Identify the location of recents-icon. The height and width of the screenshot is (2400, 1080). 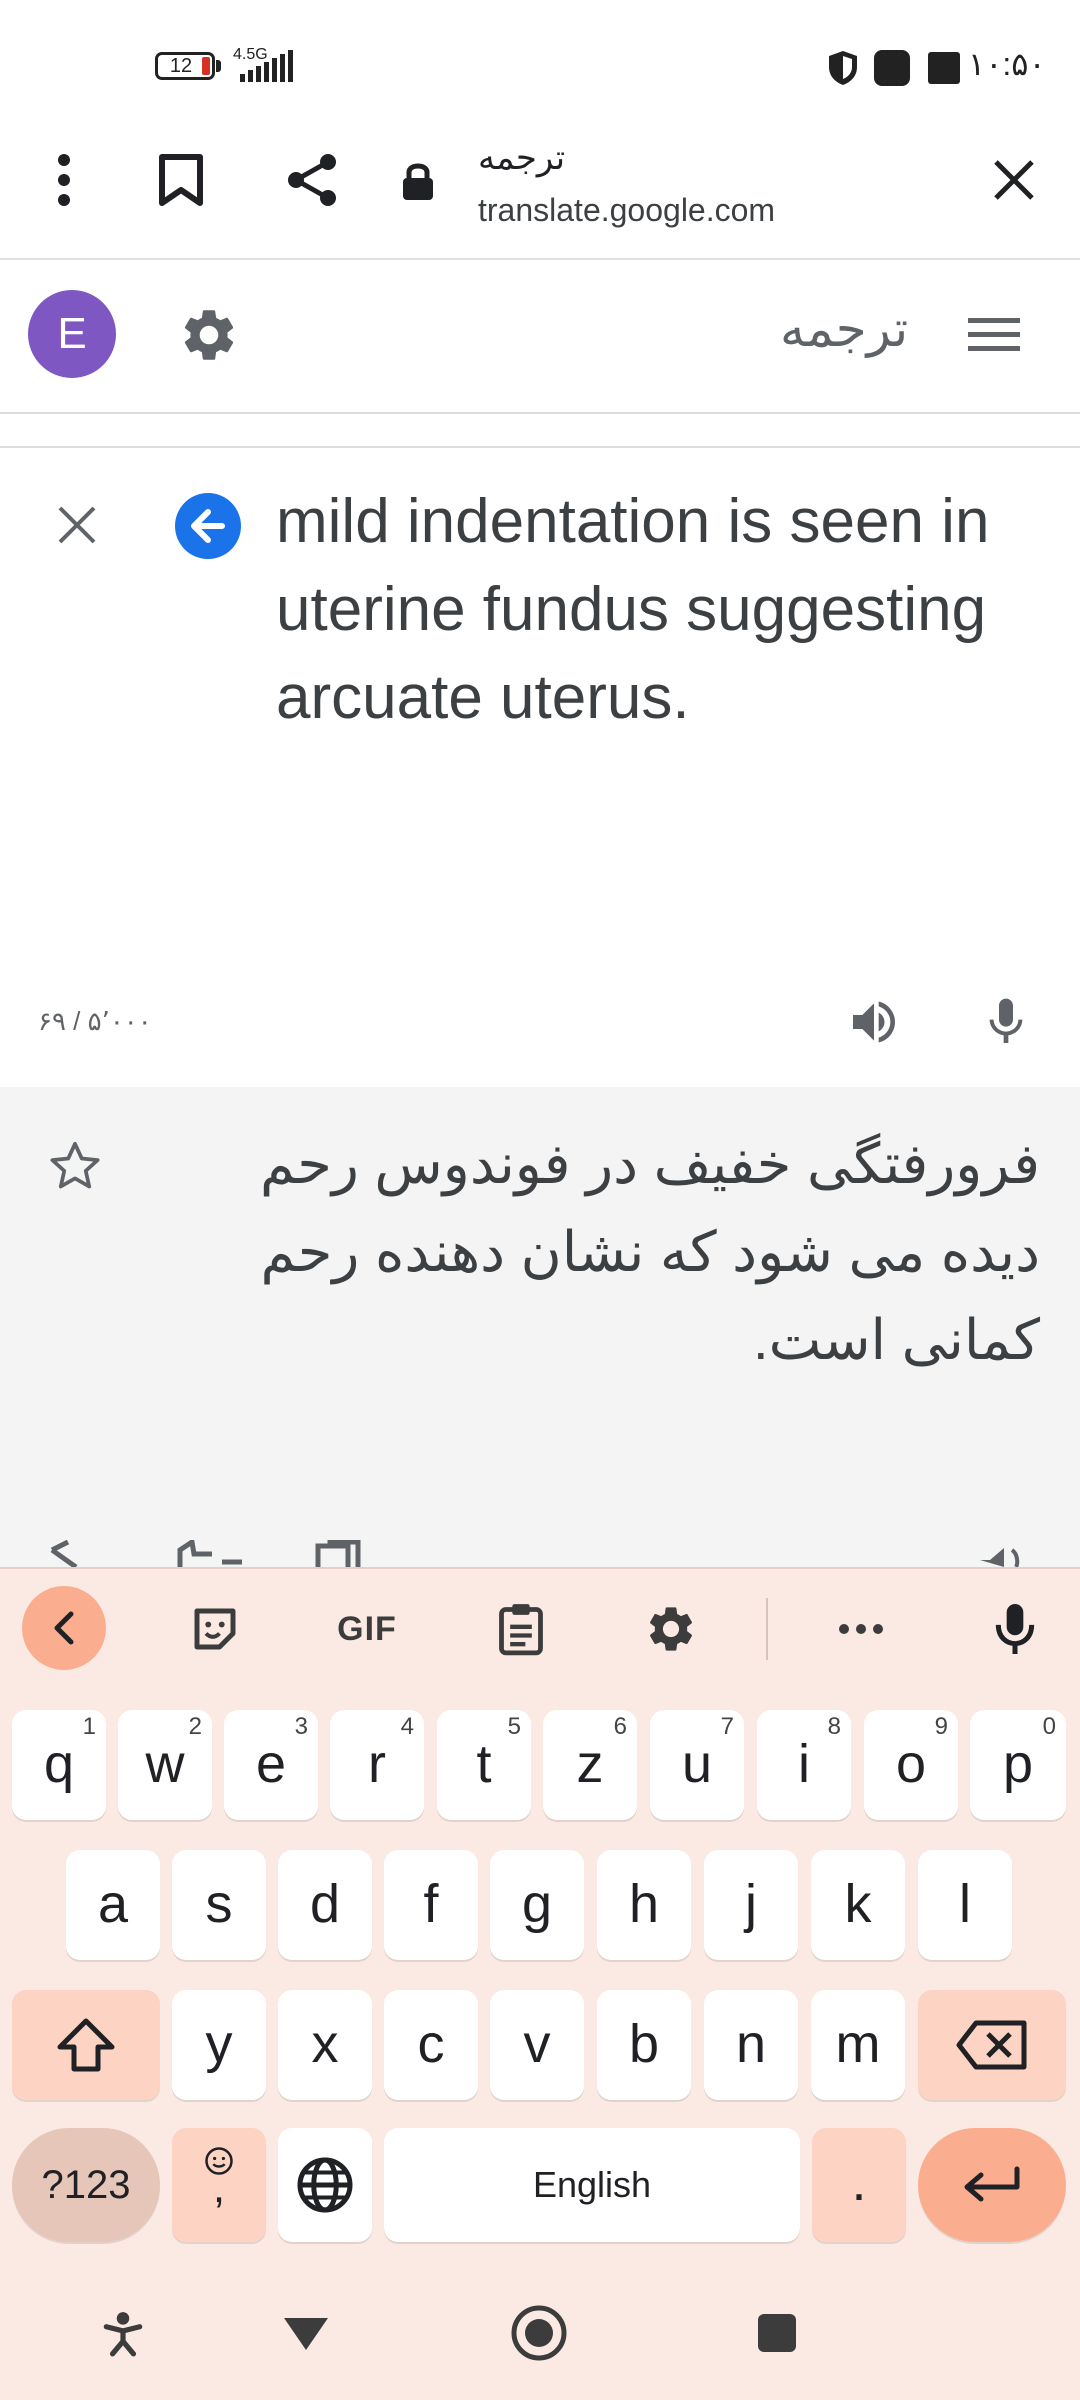
(777, 2333).